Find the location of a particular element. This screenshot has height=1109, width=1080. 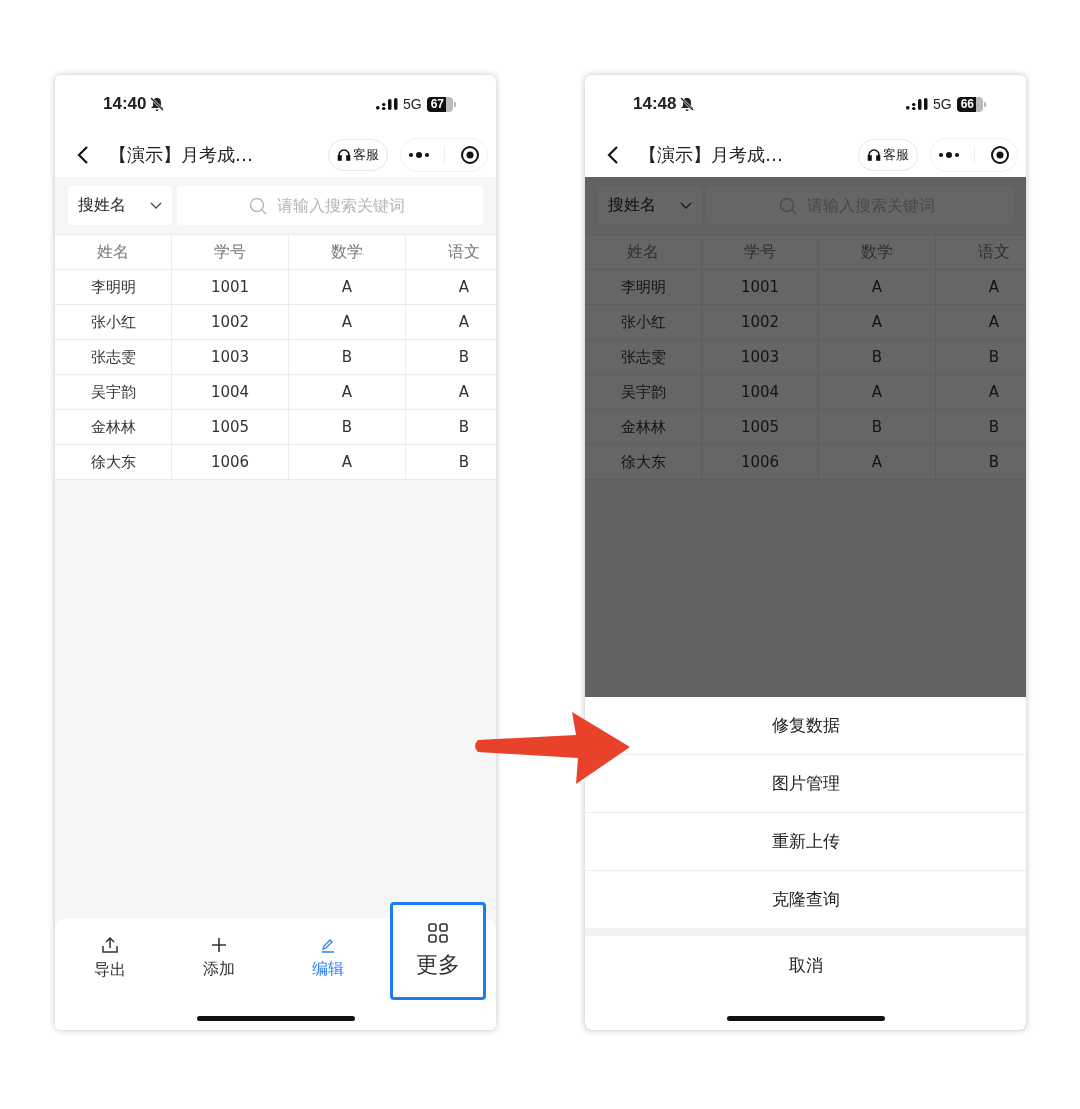

status-time: 14:48 is located at coordinates (655, 104).